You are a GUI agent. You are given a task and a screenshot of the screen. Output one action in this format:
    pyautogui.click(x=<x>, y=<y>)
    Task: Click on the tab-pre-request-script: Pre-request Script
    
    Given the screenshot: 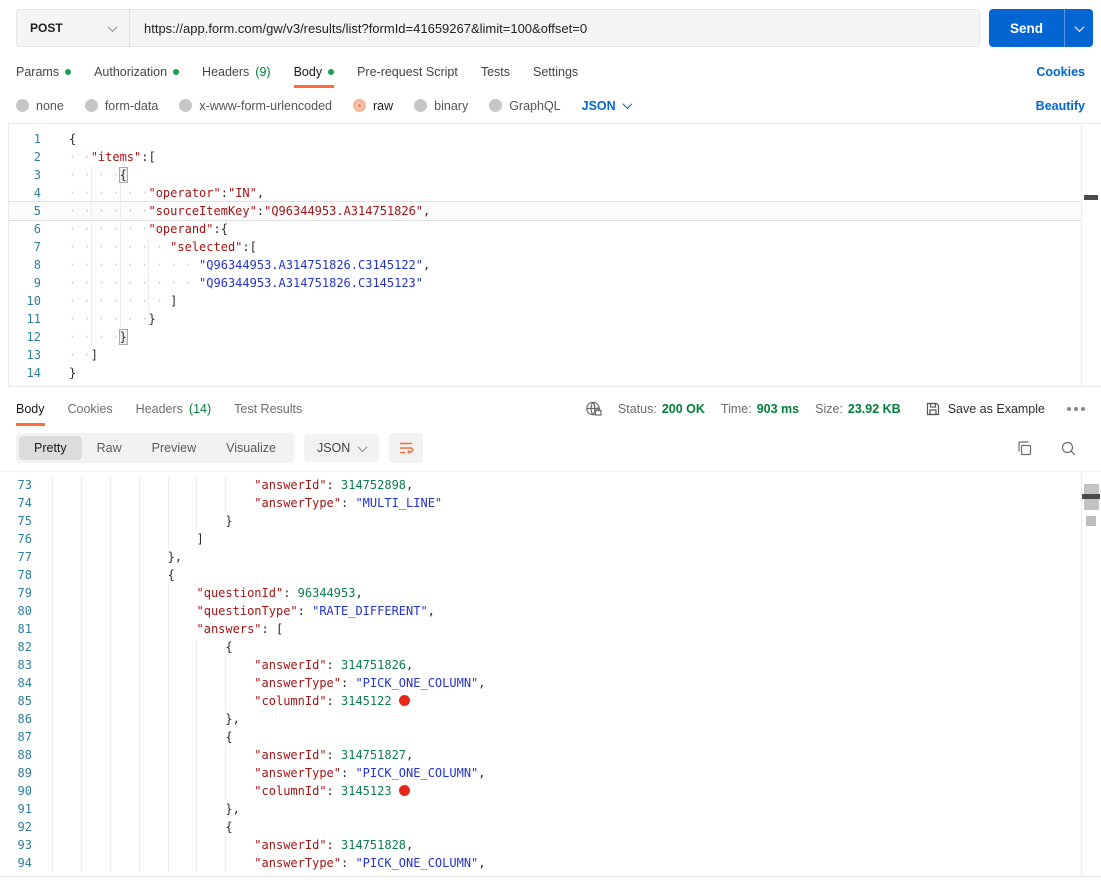 What is the action you would take?
    pyautogui.click(x=407, y=71)
    